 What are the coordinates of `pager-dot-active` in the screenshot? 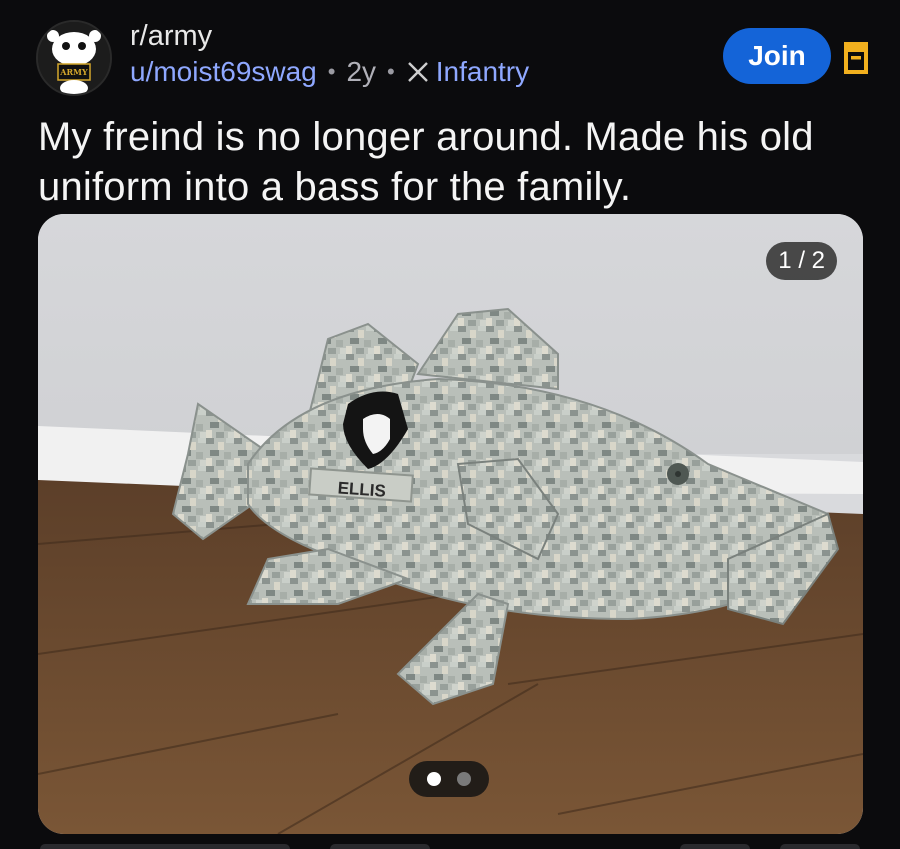 It's located at (434, 779).